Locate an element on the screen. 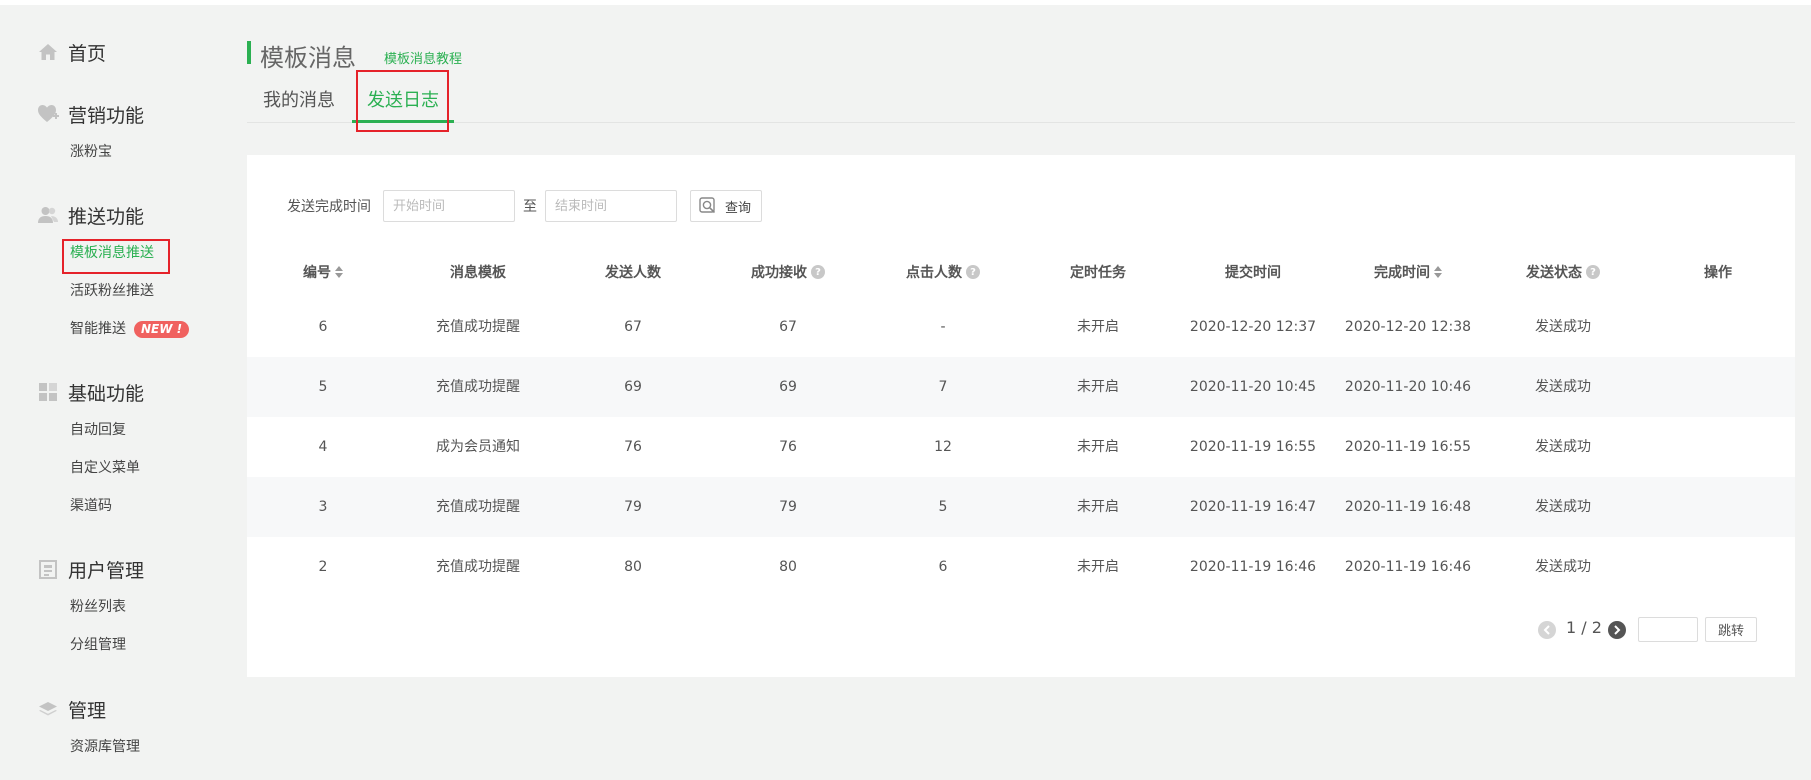 The width and height of the screenshot is (1811, 780). cell-clicks: 7 is located at coordinates (943, 387).